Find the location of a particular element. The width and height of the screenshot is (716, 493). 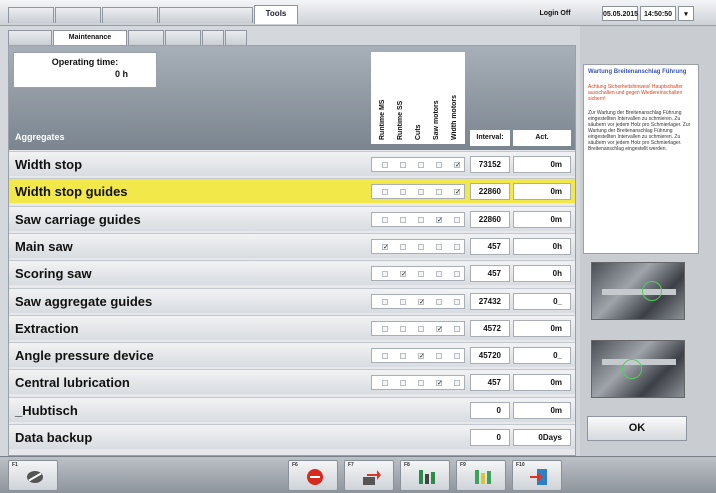

f6-button: F6 is located at coordinates (313, 475).